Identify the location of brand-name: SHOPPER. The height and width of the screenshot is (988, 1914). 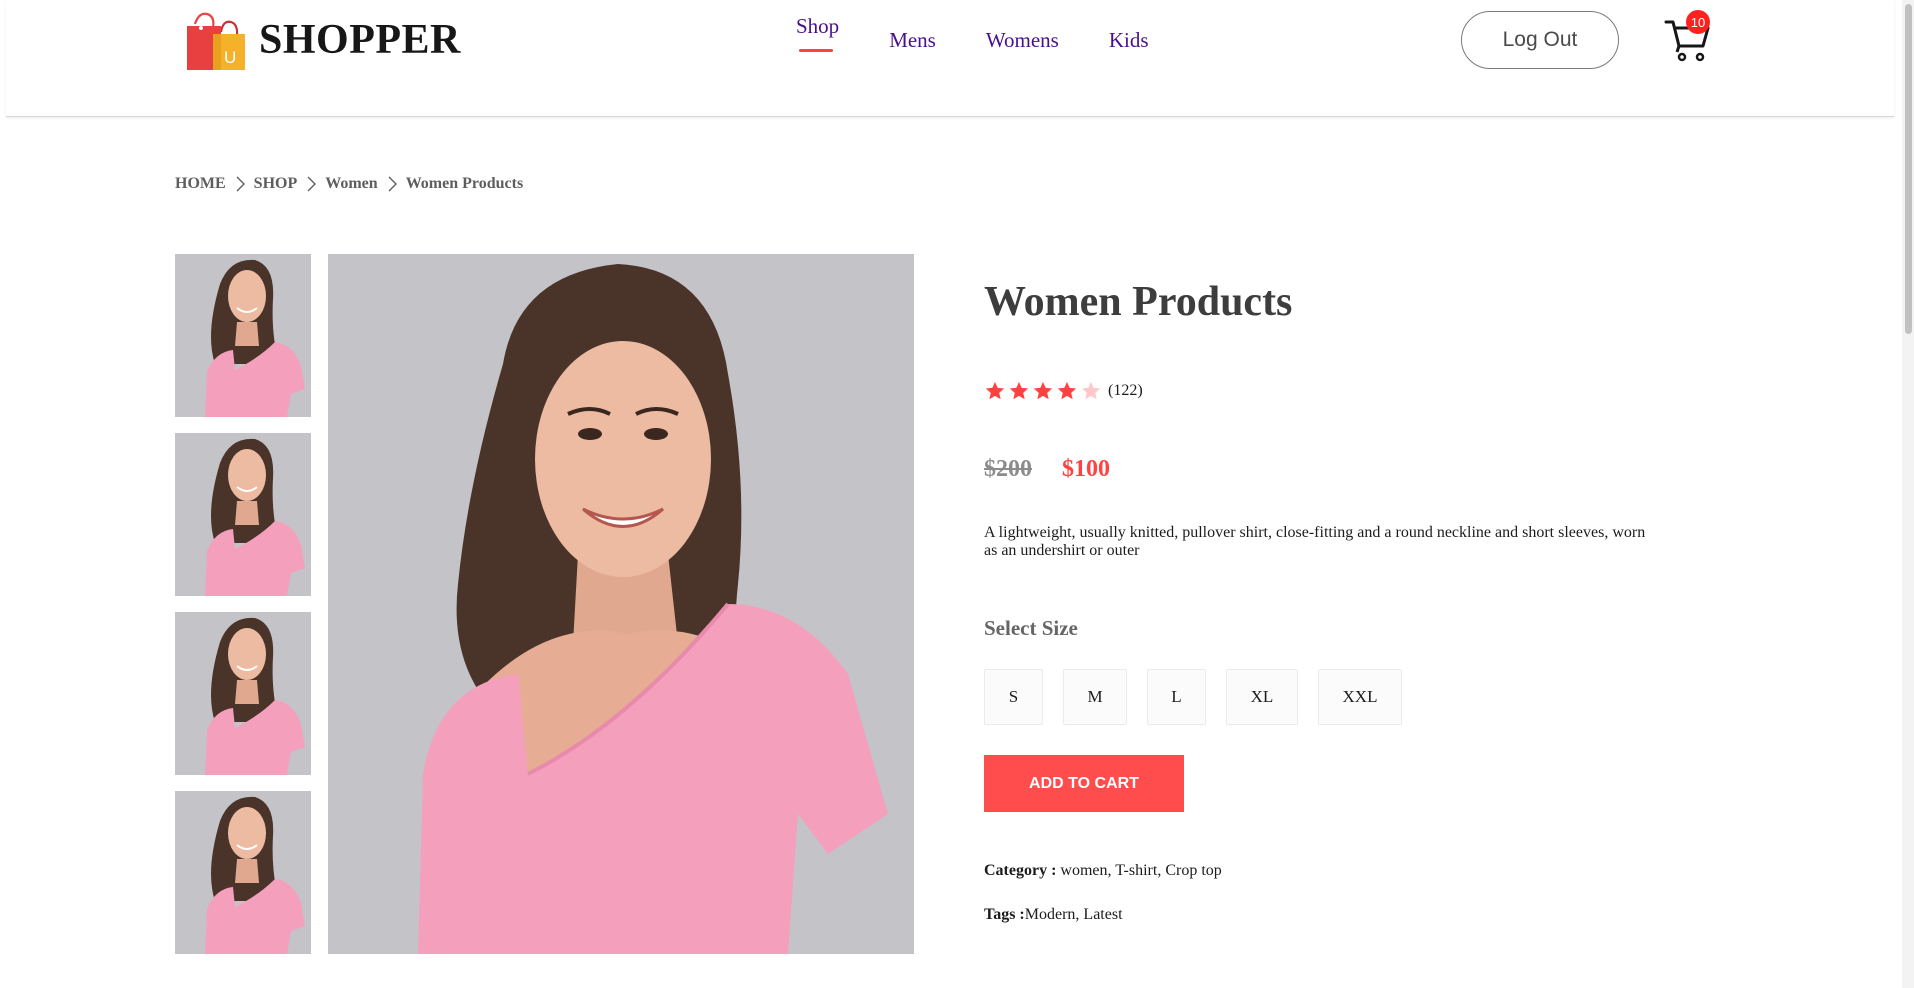
(360, 40).